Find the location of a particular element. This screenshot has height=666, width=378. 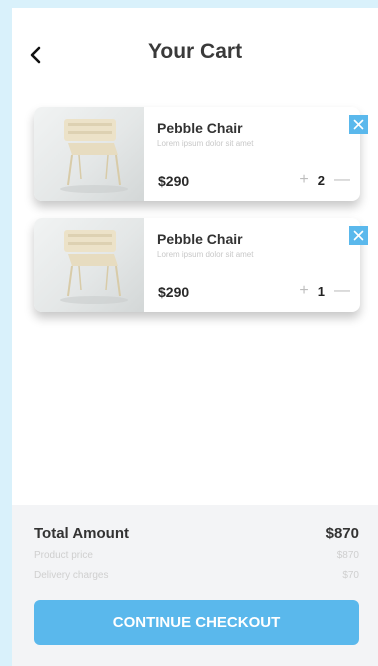

delivery-value: $70 is located at coordinates (350, 575).